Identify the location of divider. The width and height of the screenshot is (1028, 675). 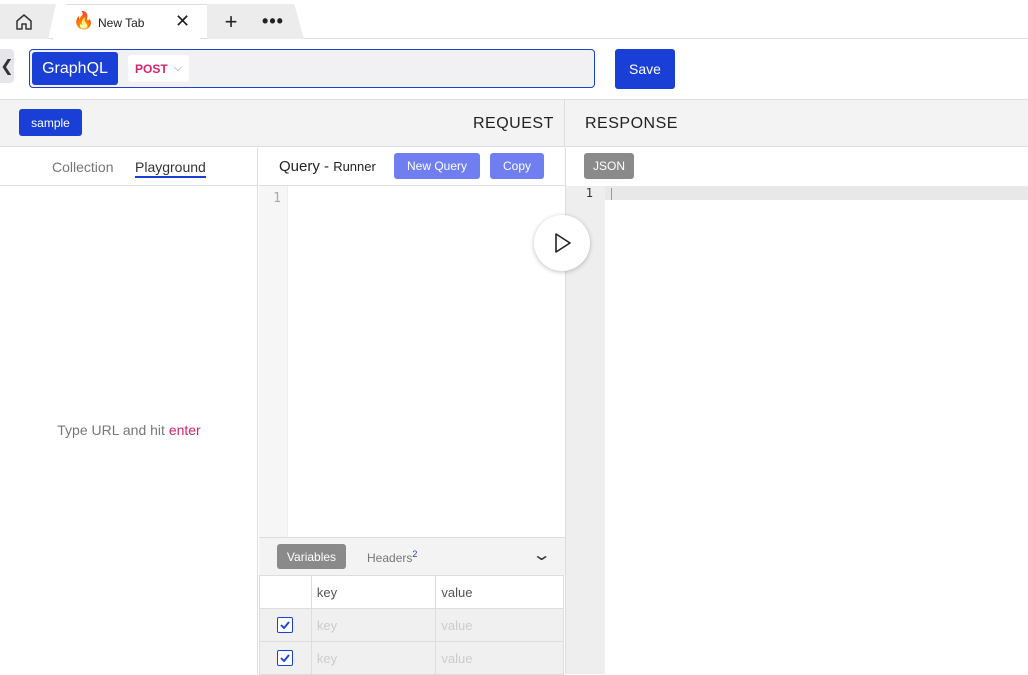
(564, 123).